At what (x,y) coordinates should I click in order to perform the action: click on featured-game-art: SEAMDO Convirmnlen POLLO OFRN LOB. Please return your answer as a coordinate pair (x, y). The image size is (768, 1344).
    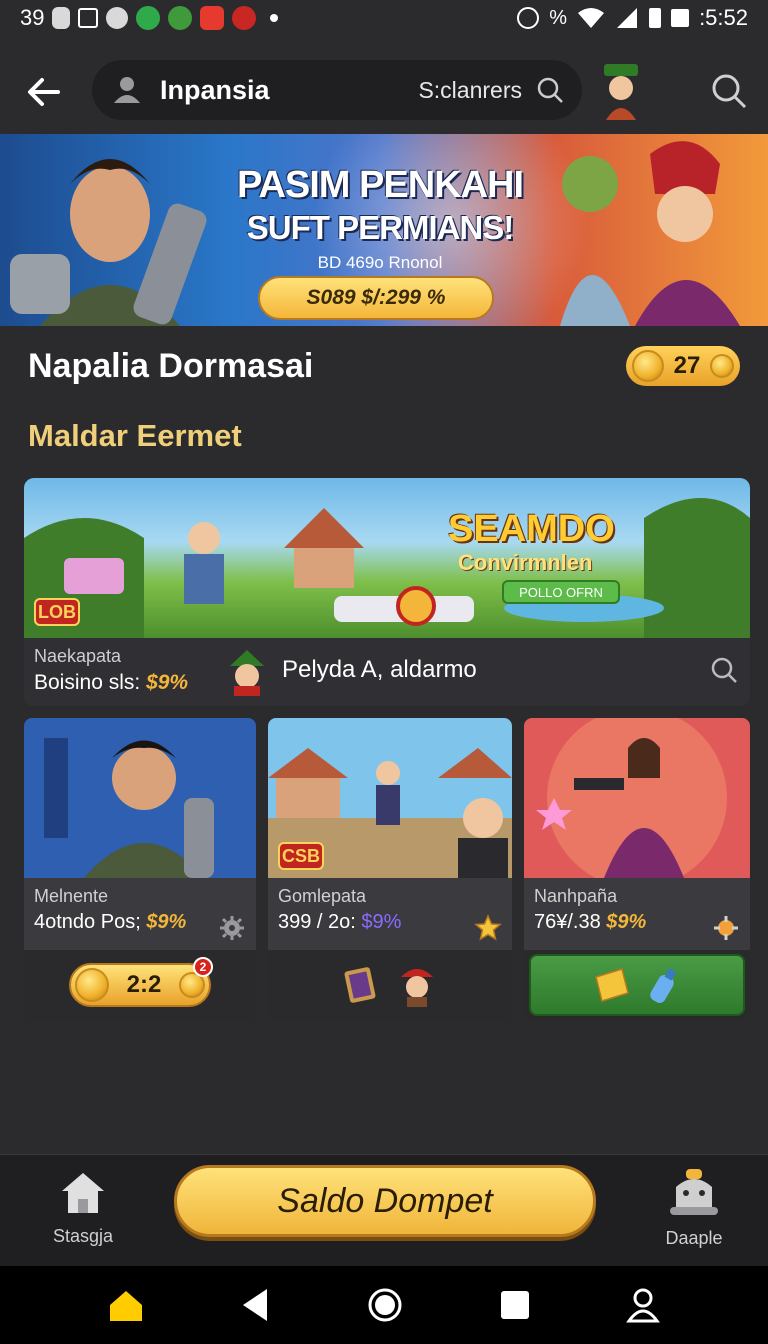
    Looking at the image, I should click on (387, 558).